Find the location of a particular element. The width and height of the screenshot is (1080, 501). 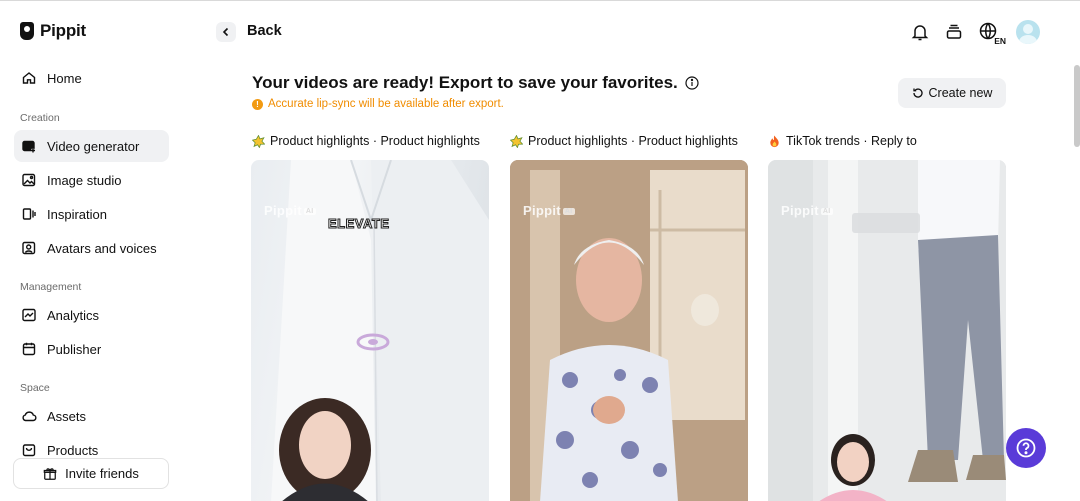

sidebar-item-label: Analytics is located at coordinates (73, 315).